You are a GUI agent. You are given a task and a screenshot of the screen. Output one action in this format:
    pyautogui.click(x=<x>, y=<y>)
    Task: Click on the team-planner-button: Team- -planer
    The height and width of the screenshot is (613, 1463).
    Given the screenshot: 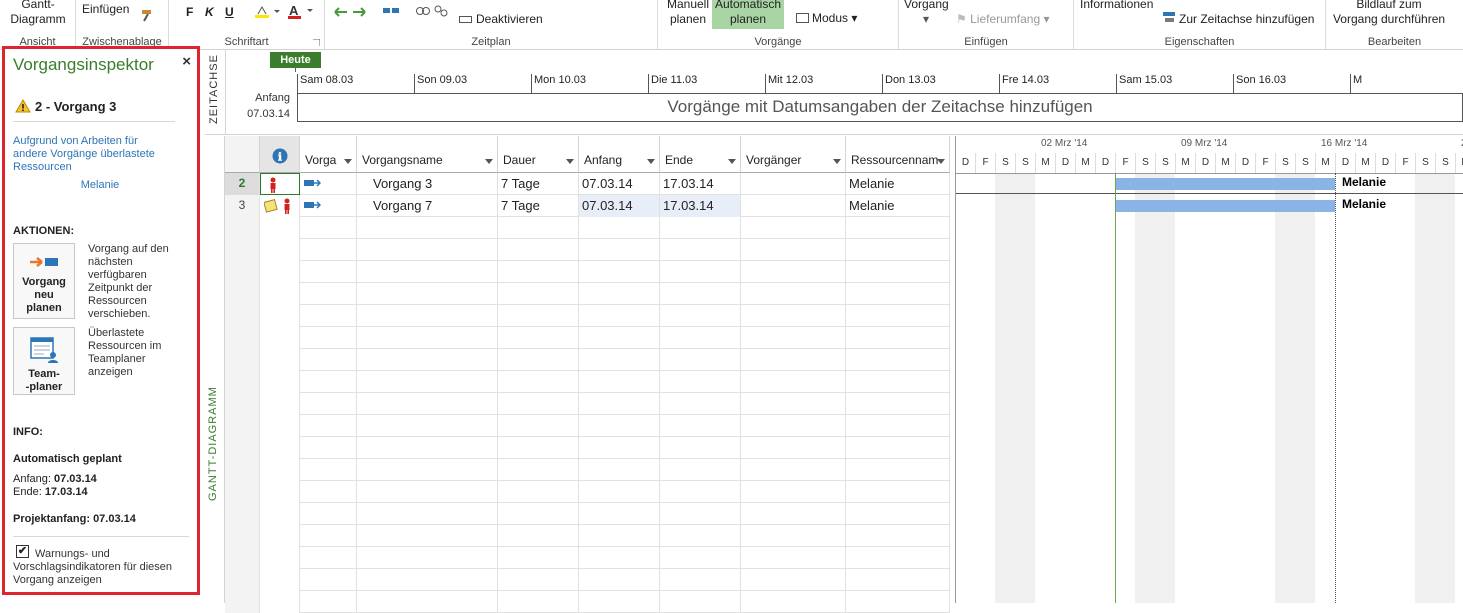 What is the action you would take?
    pyautogui.click(x=44, y=361)
    